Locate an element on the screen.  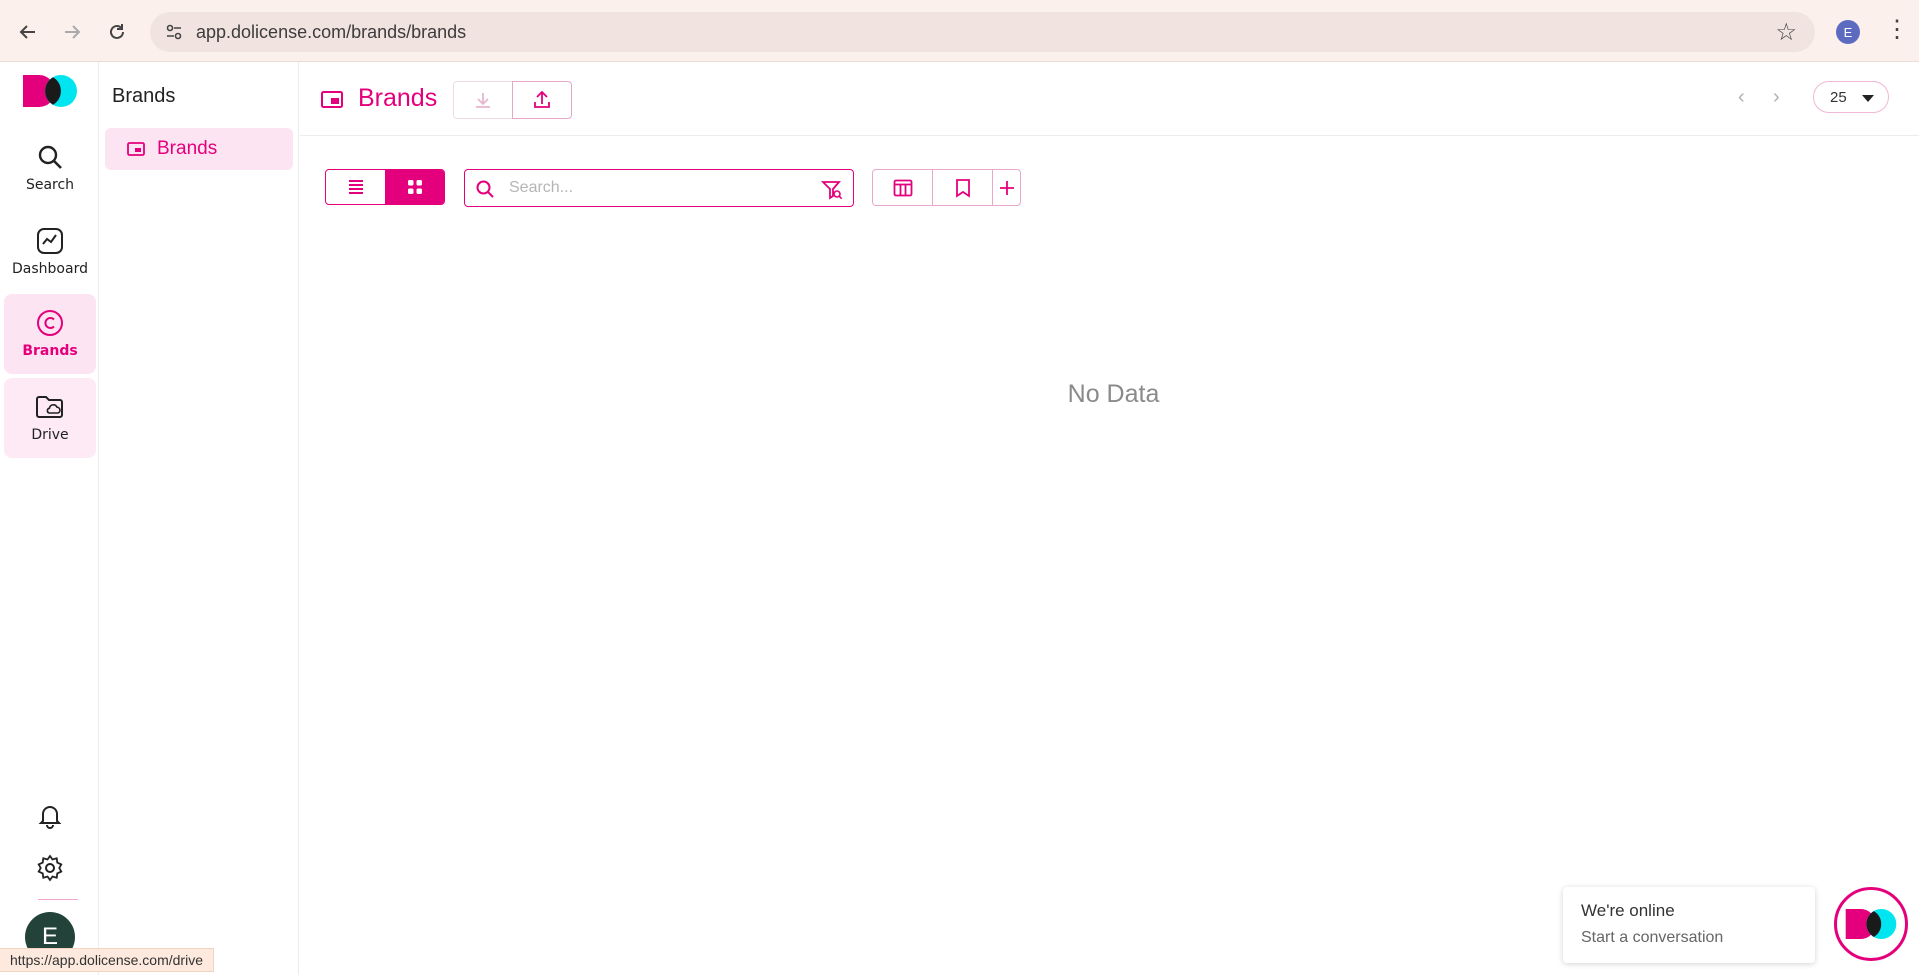
sidebar-title: Brands is located at coordinates (144, 96).